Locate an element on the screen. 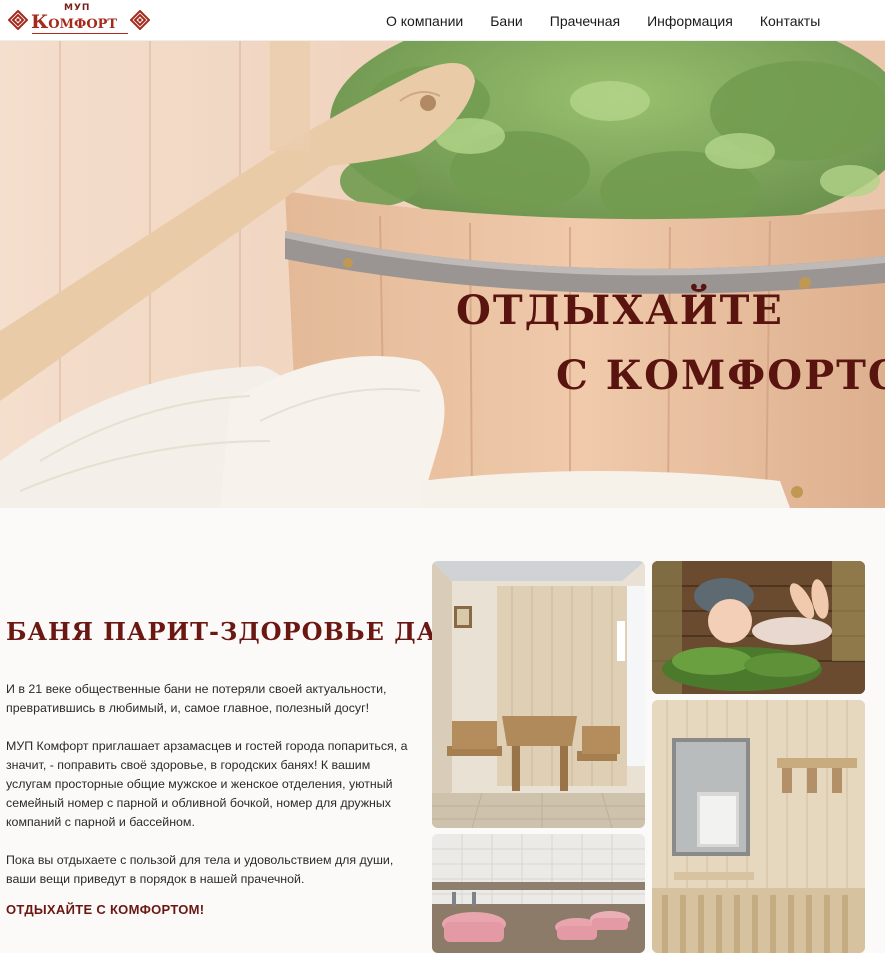 This screenshot has width=885, height=953. hero-title-line-1: ОТДЫХАЙТЕ is located at coordinates (620, 310).